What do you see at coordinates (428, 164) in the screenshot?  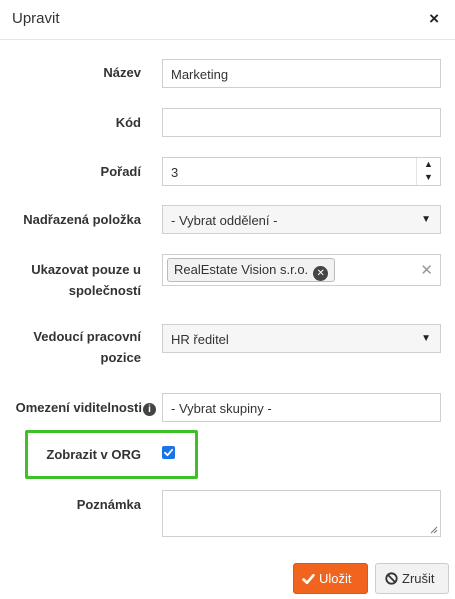 I see `spinner-up-icon: ▲` at bounding box center [428, 164].